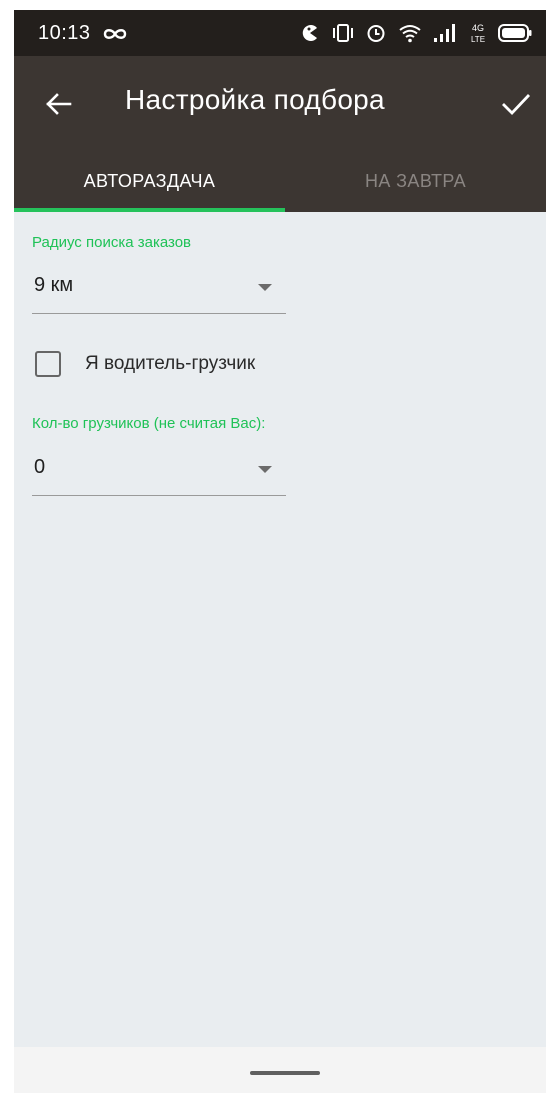  Describe the element at coordinates (54, 285) in the screenshot. I see `radius-value: 9 км` at that location.